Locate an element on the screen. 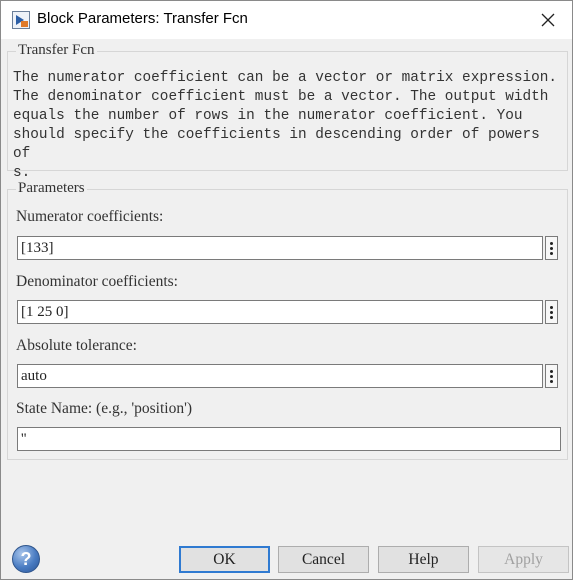 Image resolution: width=573 pixels, height=580 pixels. apply-button: Apply is located at coordinates (523, 559).